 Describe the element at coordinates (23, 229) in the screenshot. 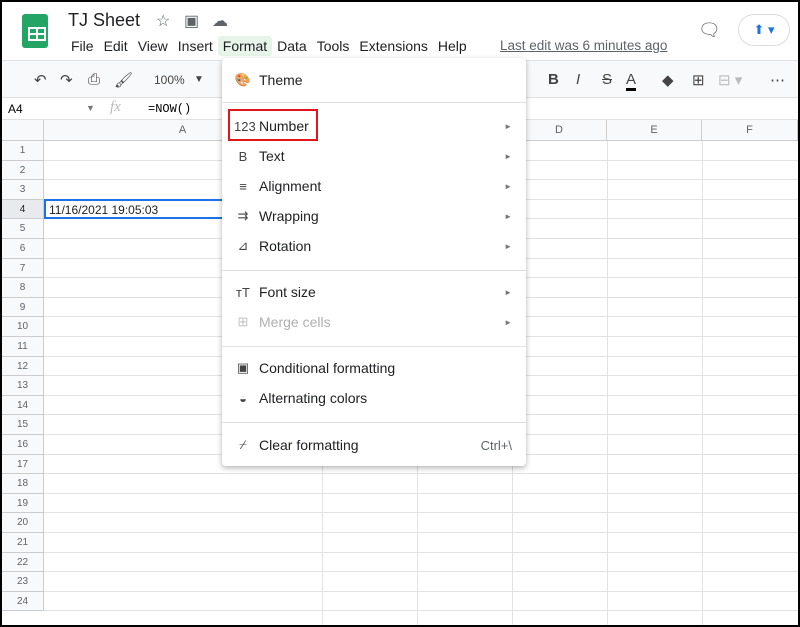

I see `row-header-5: 5` at that location.